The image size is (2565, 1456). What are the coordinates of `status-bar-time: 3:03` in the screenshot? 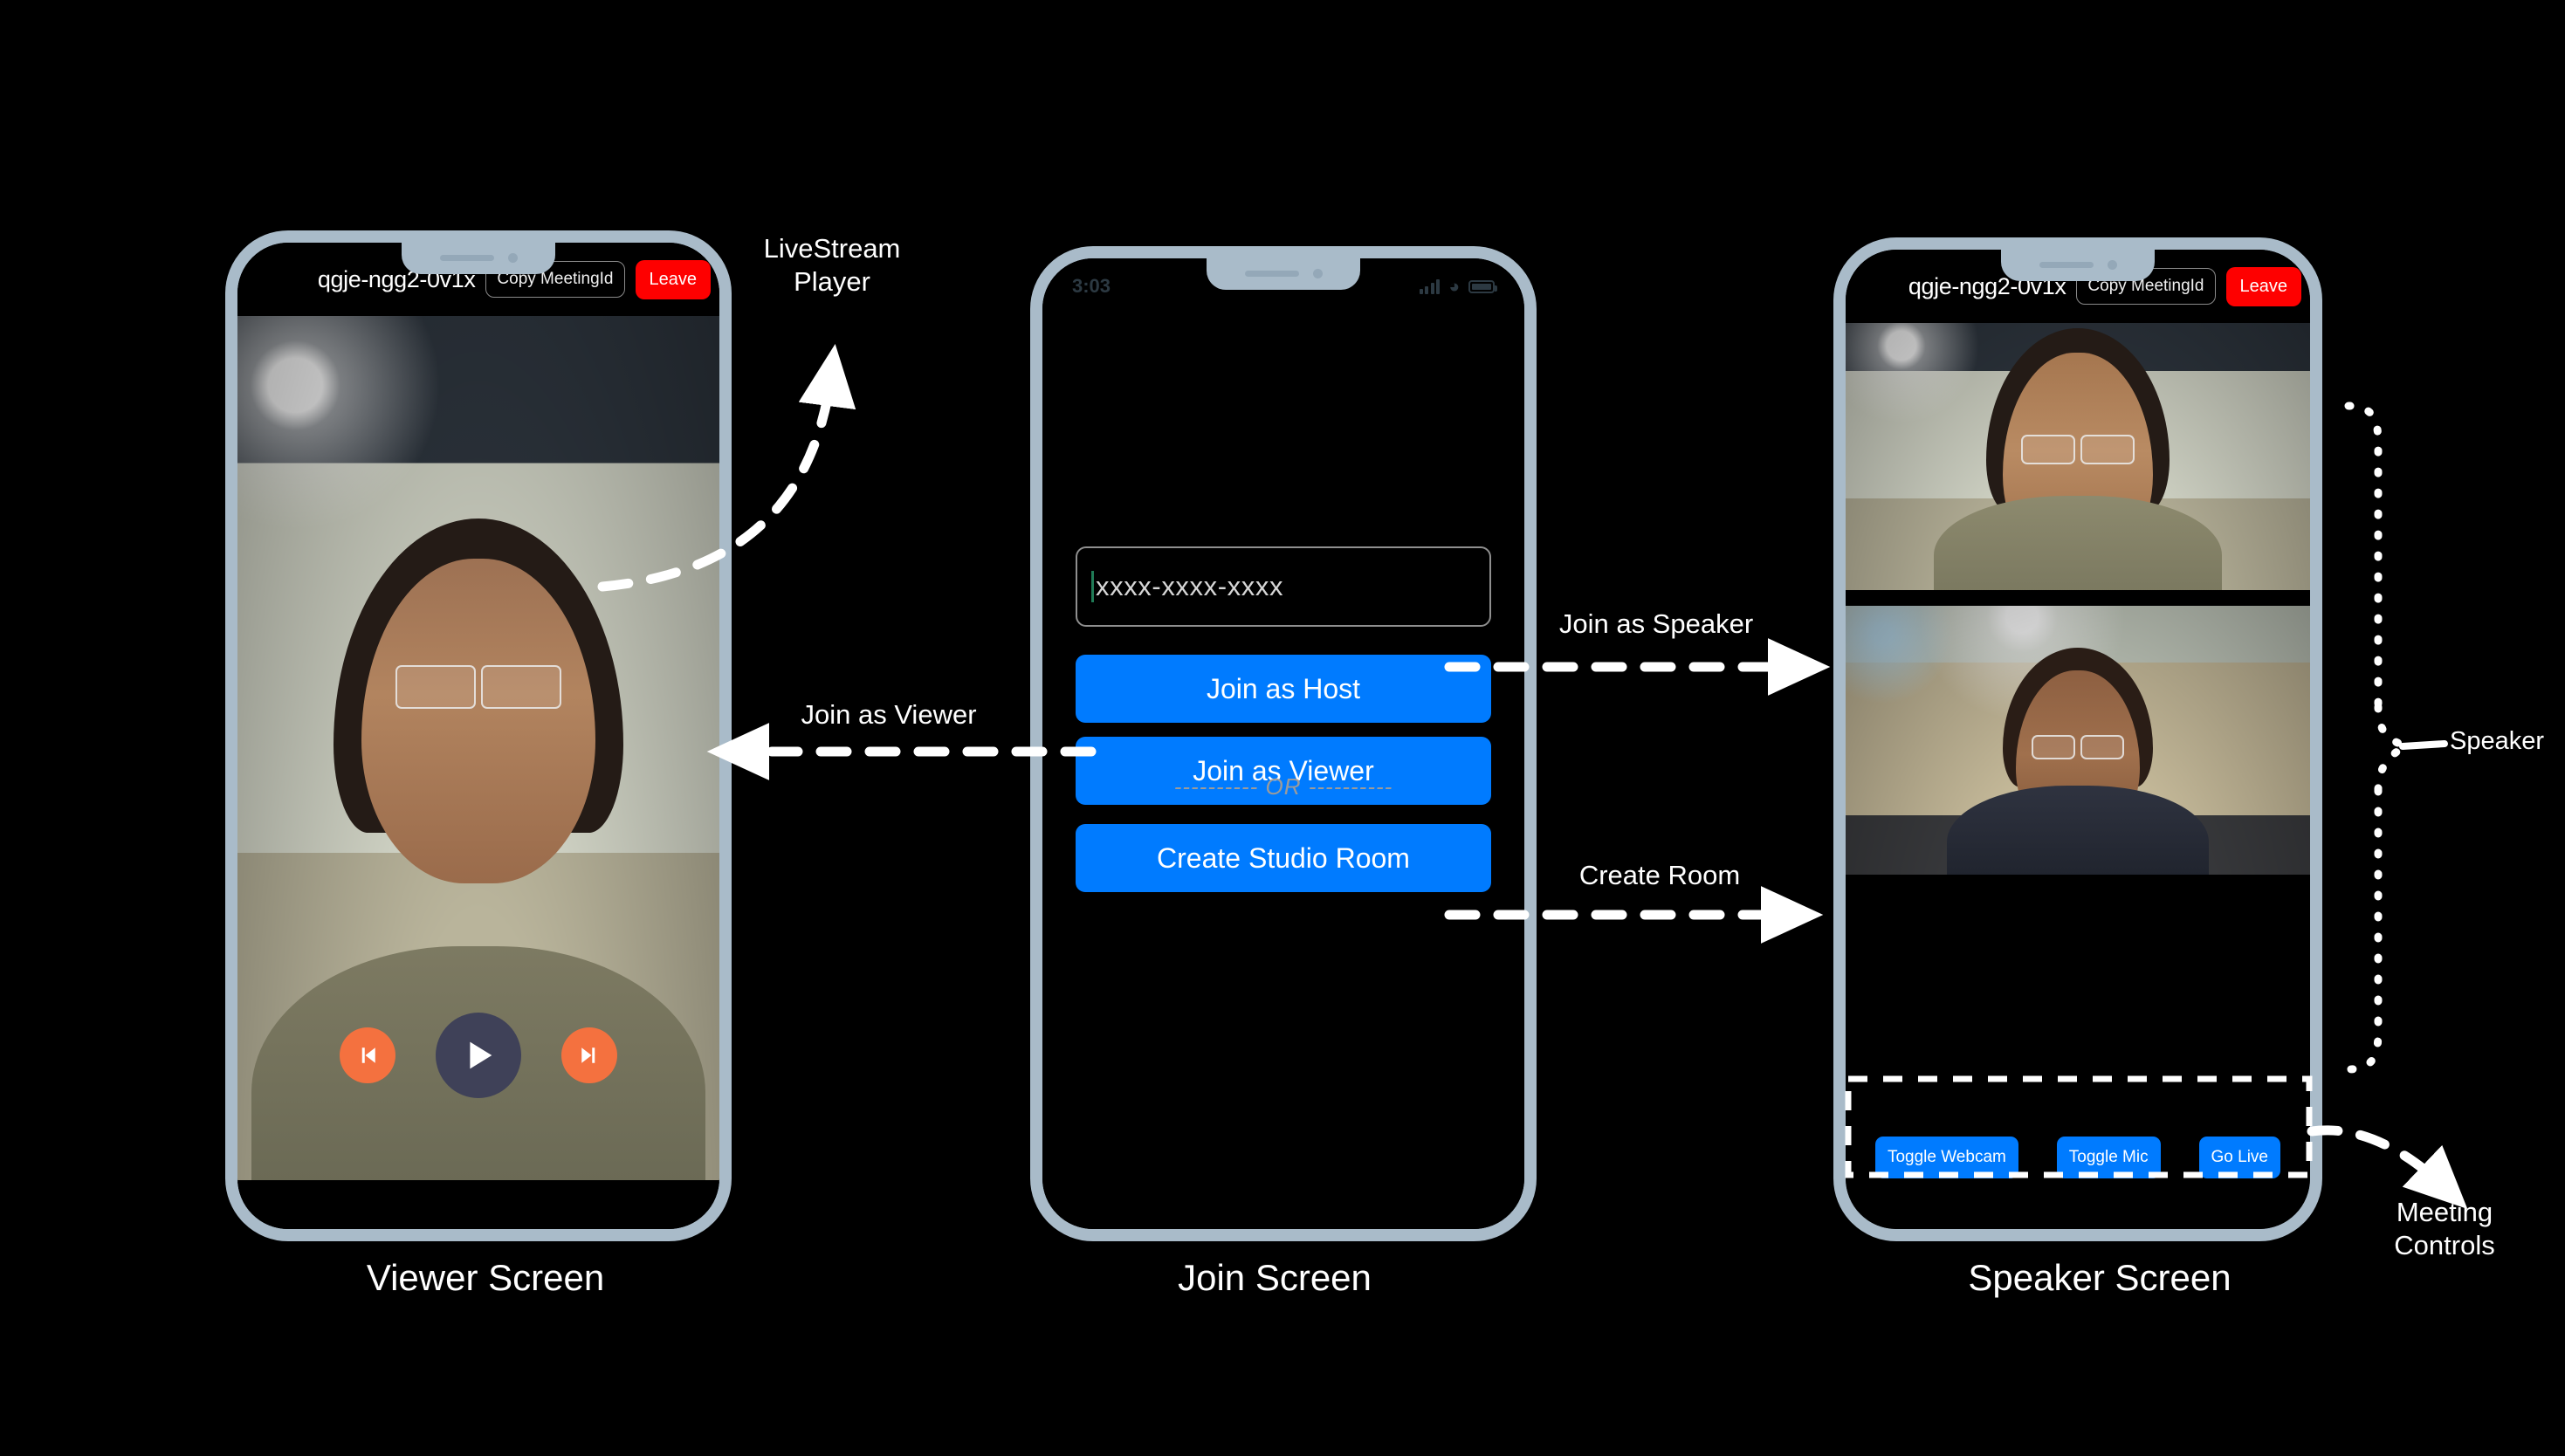 It's located at (1091, 286).